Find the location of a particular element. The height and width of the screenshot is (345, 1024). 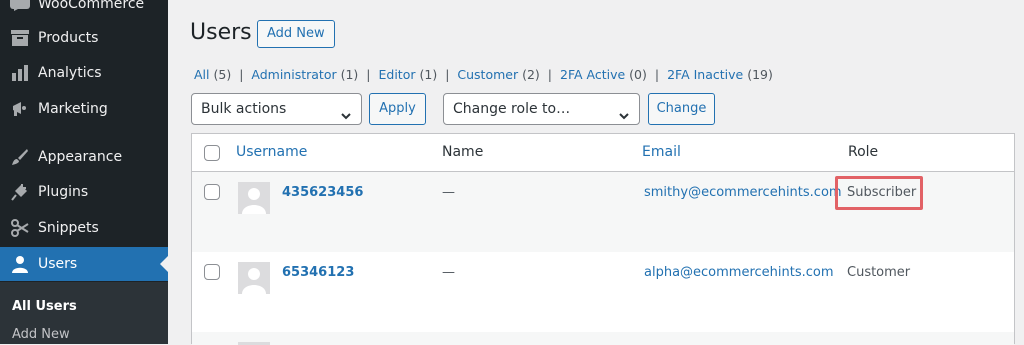

filter-administrator: Administrator is located at coordinates (293, 74).